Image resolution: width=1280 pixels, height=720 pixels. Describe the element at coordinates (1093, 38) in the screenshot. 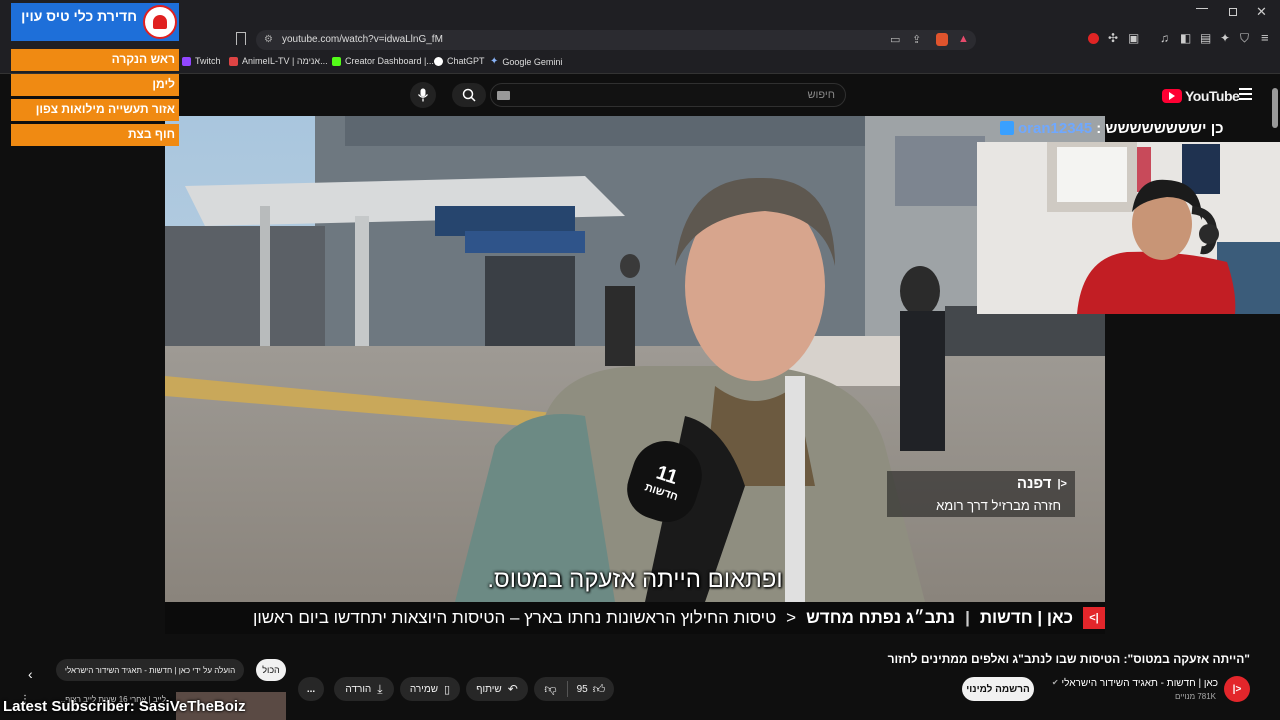

I see `extension-red-icon` at that location.